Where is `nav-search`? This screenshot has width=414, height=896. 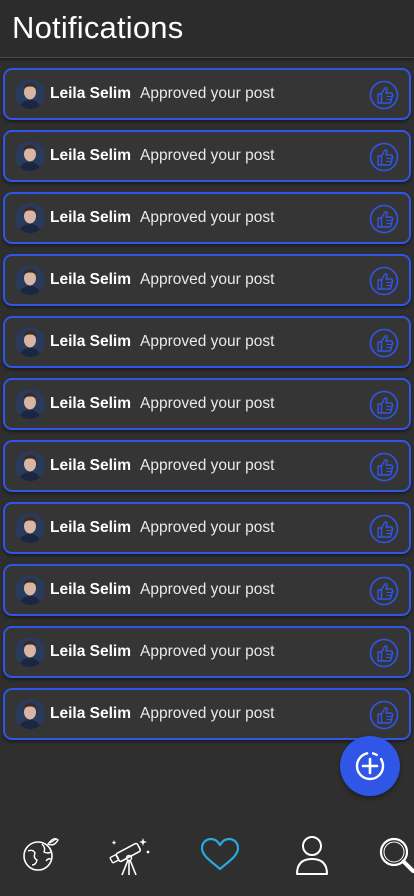 nav-search is located at coordinates (395, 856).